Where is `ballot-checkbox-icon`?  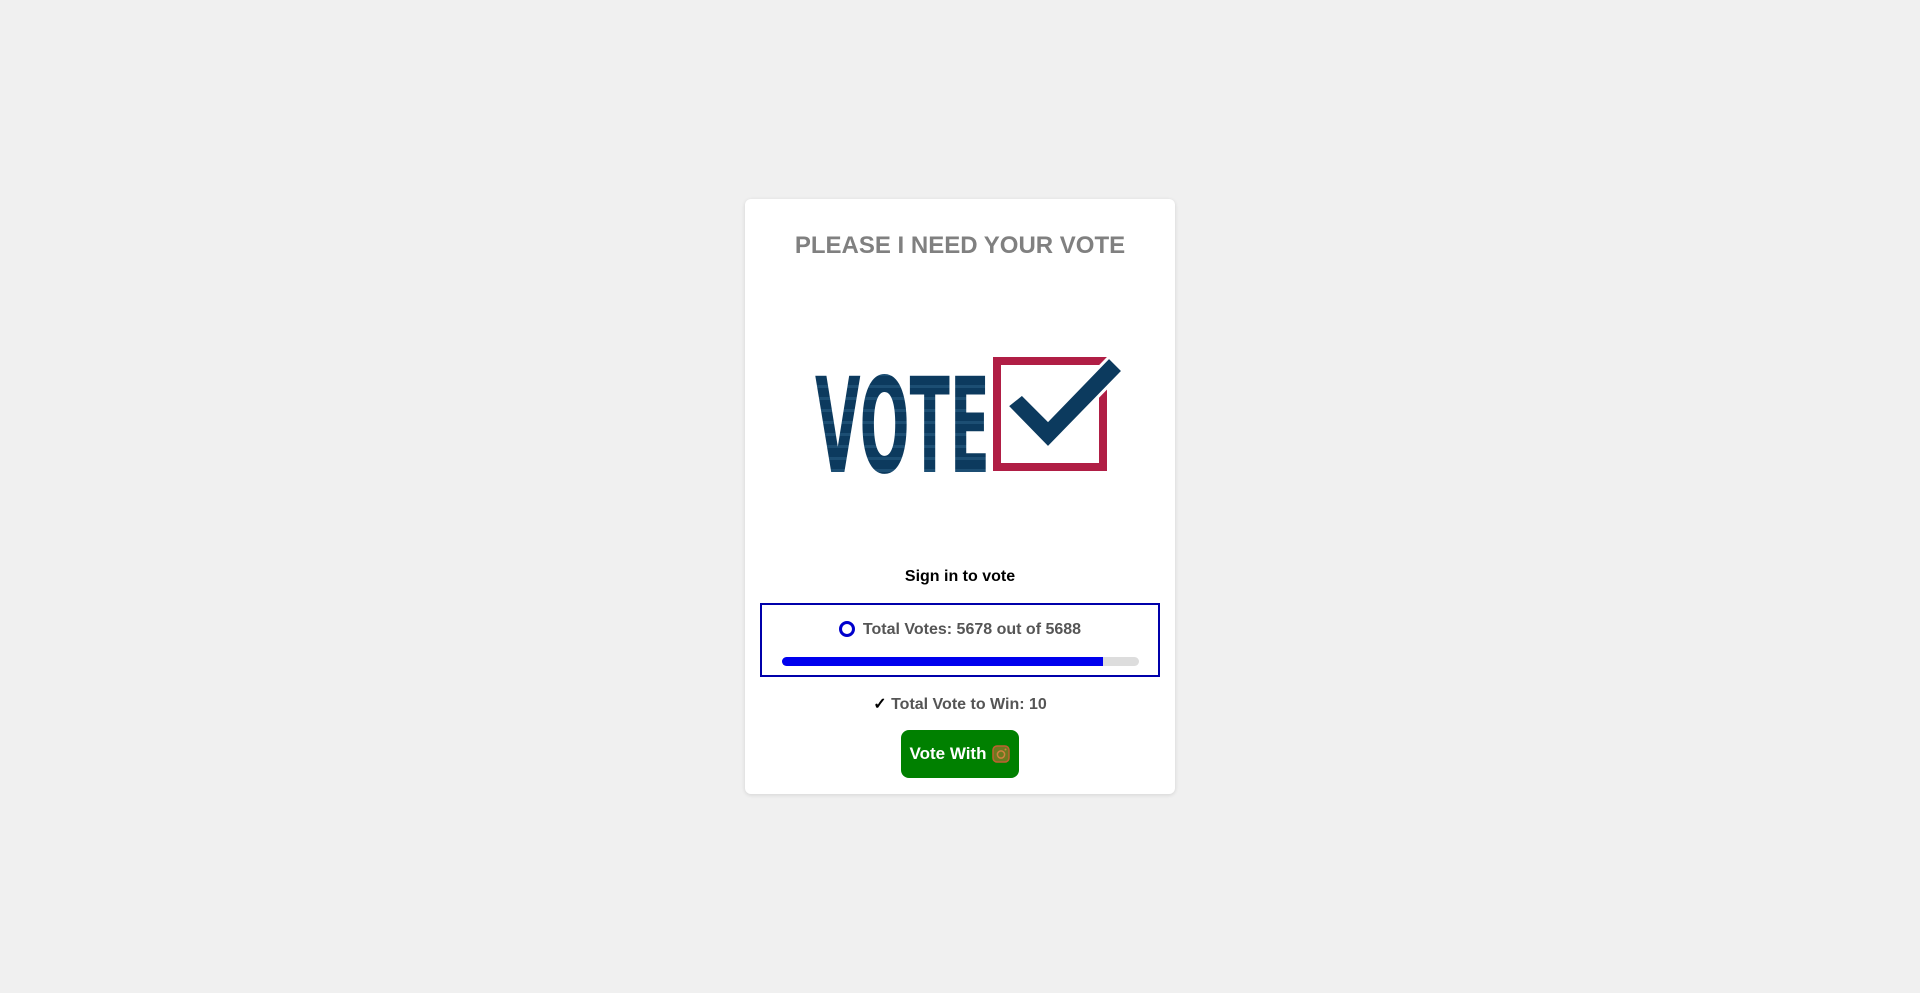
ballot-checkbox-icon is located at coordinates (1059, 412).